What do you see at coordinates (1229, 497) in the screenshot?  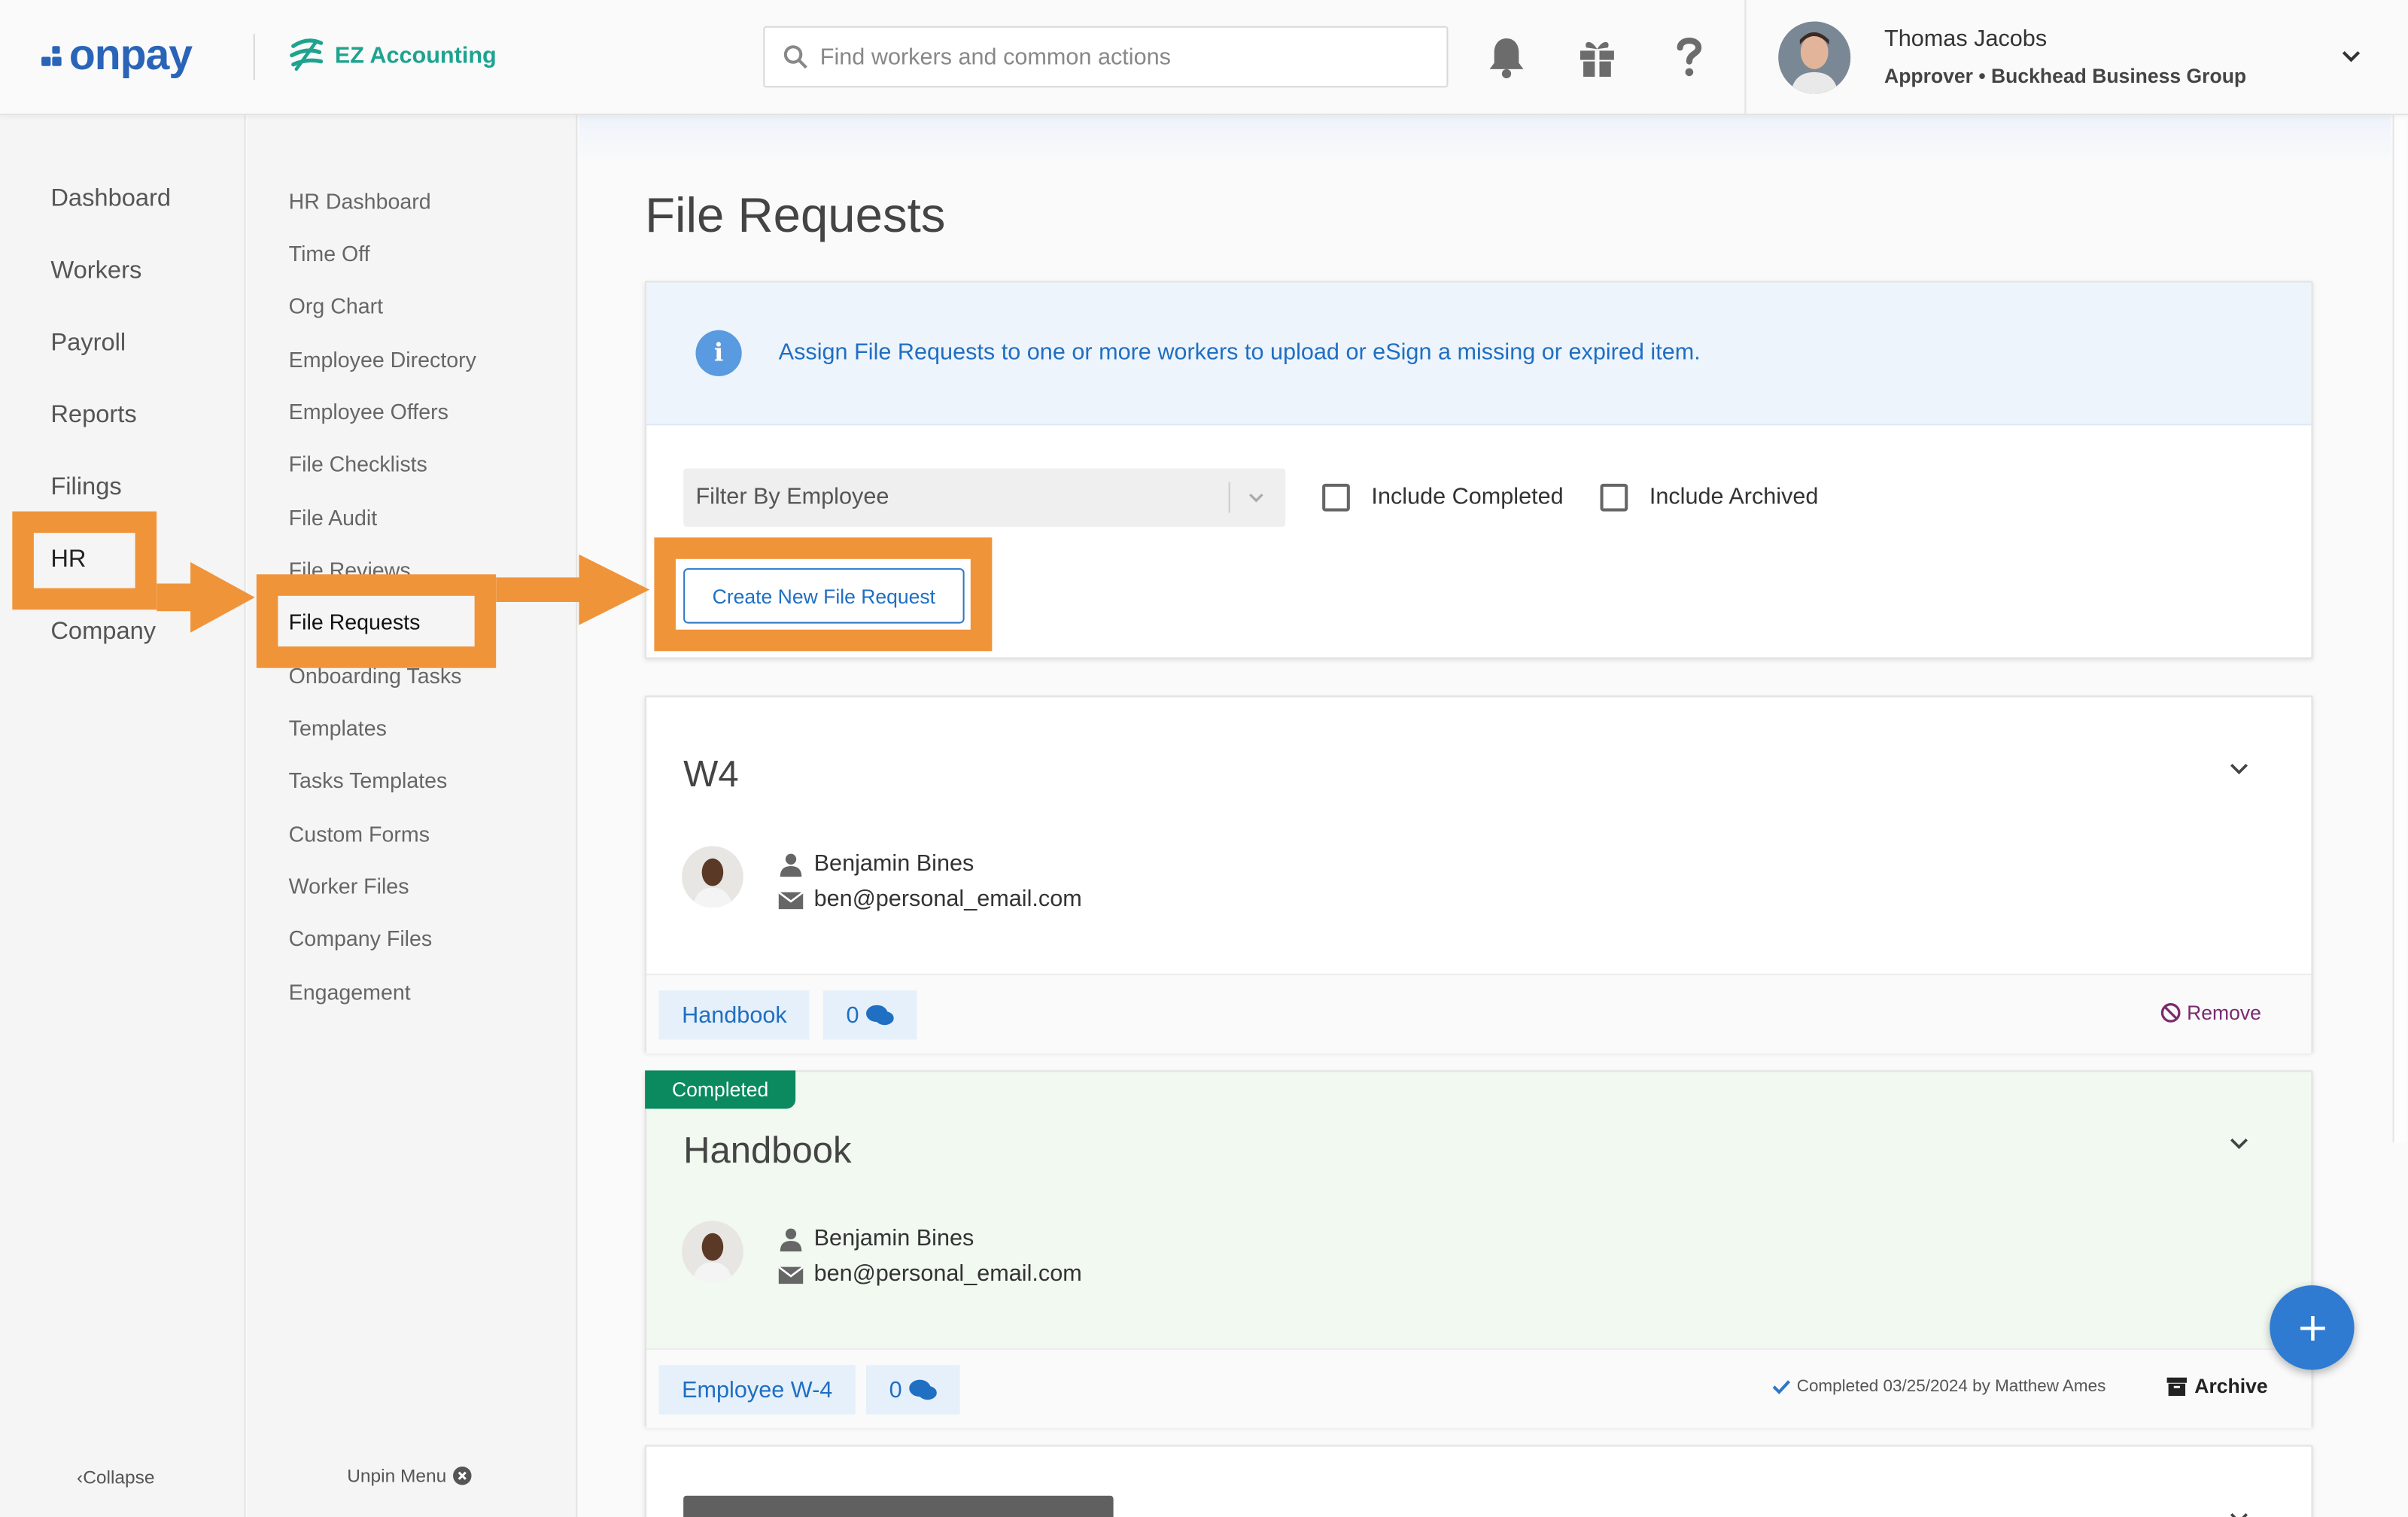 I see `select-divider` at bounding box center [1229, 497].